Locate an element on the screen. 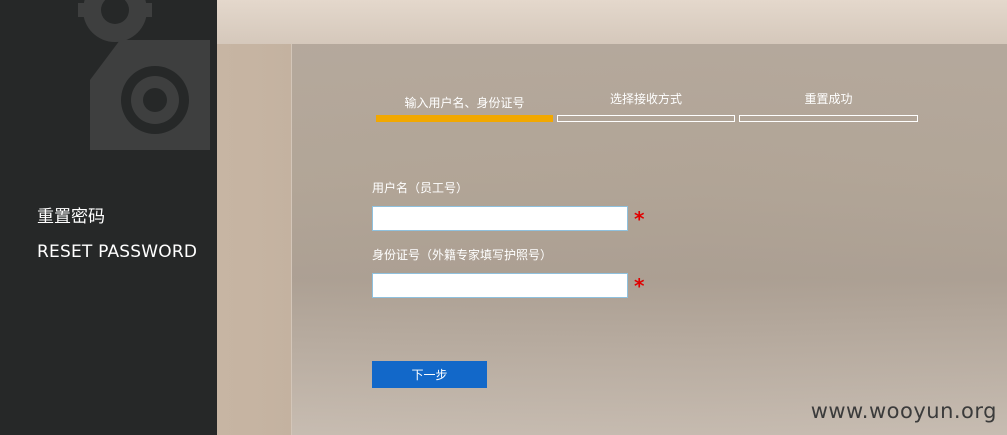 The image size is (1007, 435). step-2: 选择接收方式 is located at coordinates (646, 110).